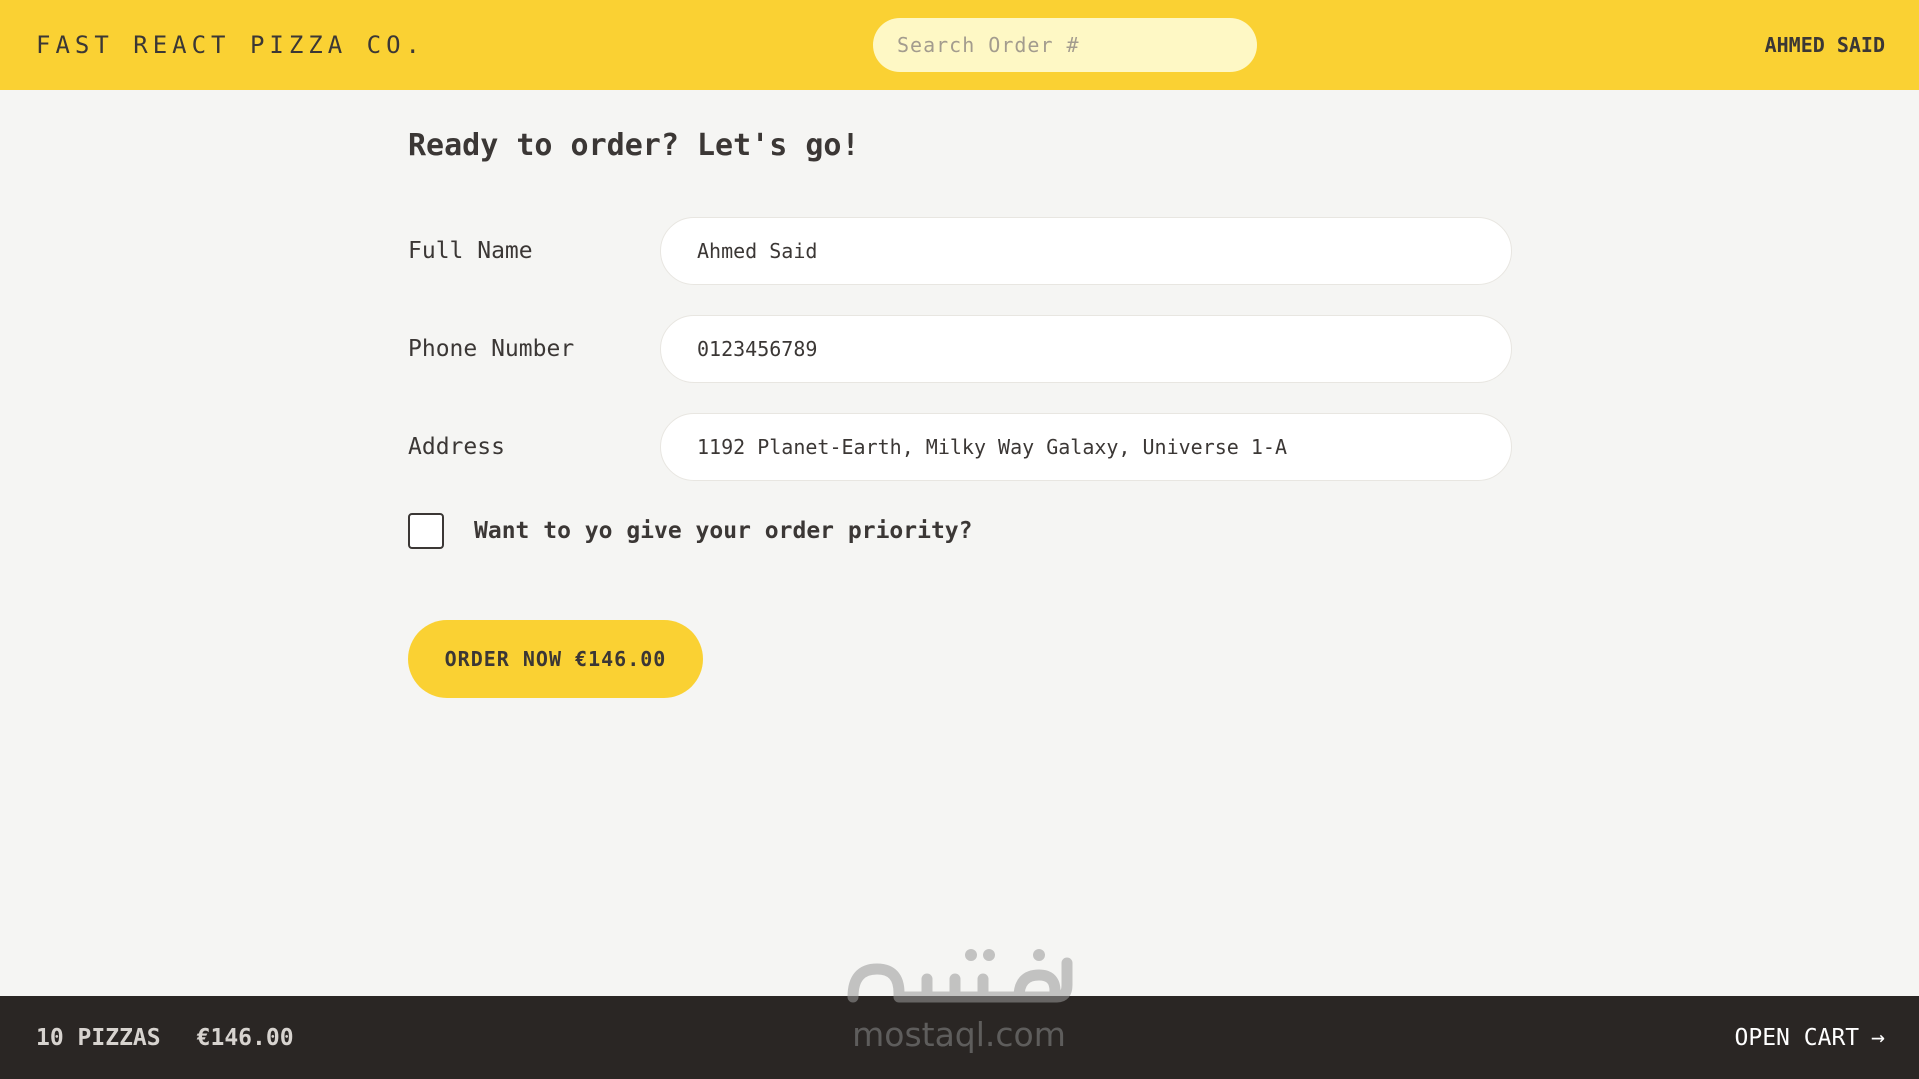 The image size is (1919, 1079). Describe the element at coordinates (470, 251) in the screenshot. I see `full-name-label: Full Name` at that location.